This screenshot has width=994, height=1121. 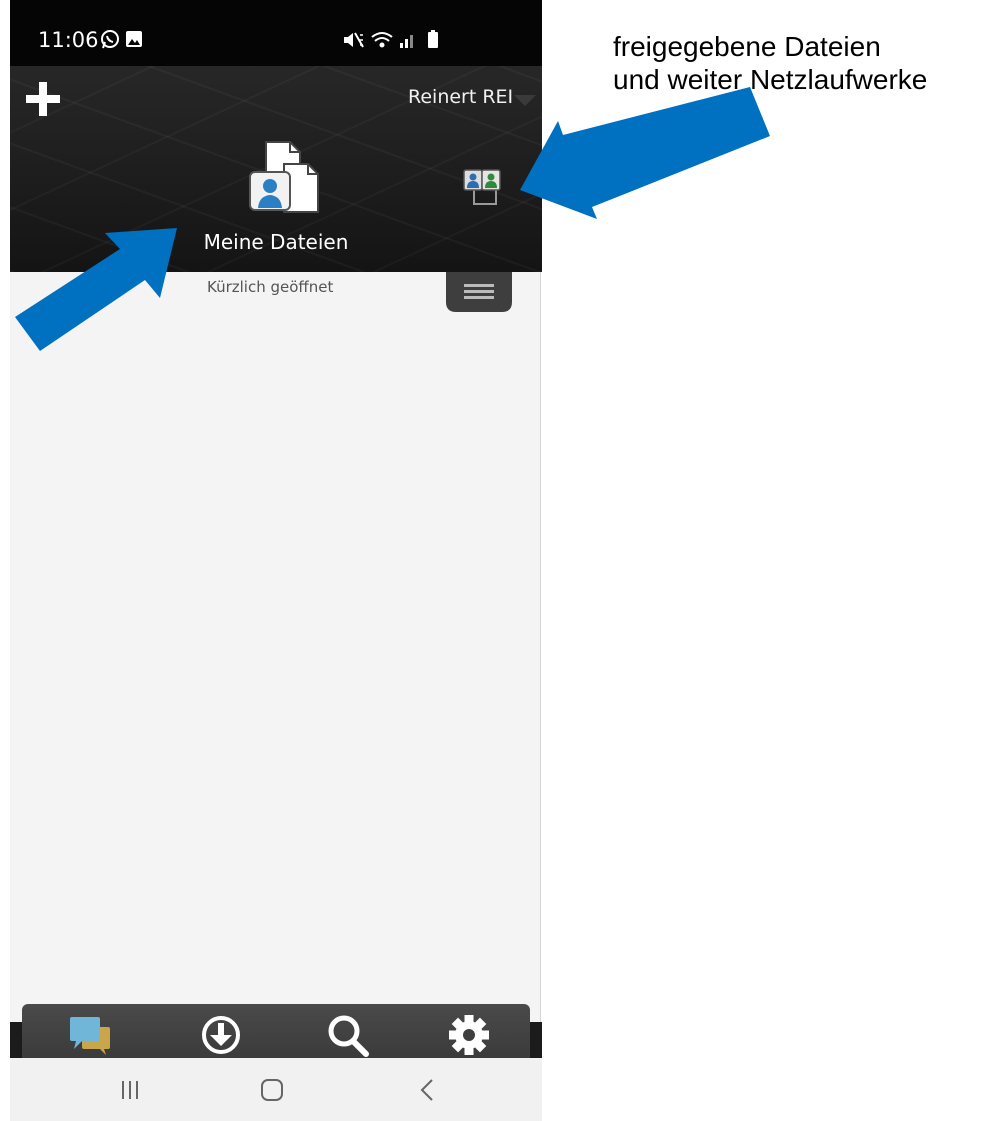 I want to click on back-button, so click(x=428, y=1090).